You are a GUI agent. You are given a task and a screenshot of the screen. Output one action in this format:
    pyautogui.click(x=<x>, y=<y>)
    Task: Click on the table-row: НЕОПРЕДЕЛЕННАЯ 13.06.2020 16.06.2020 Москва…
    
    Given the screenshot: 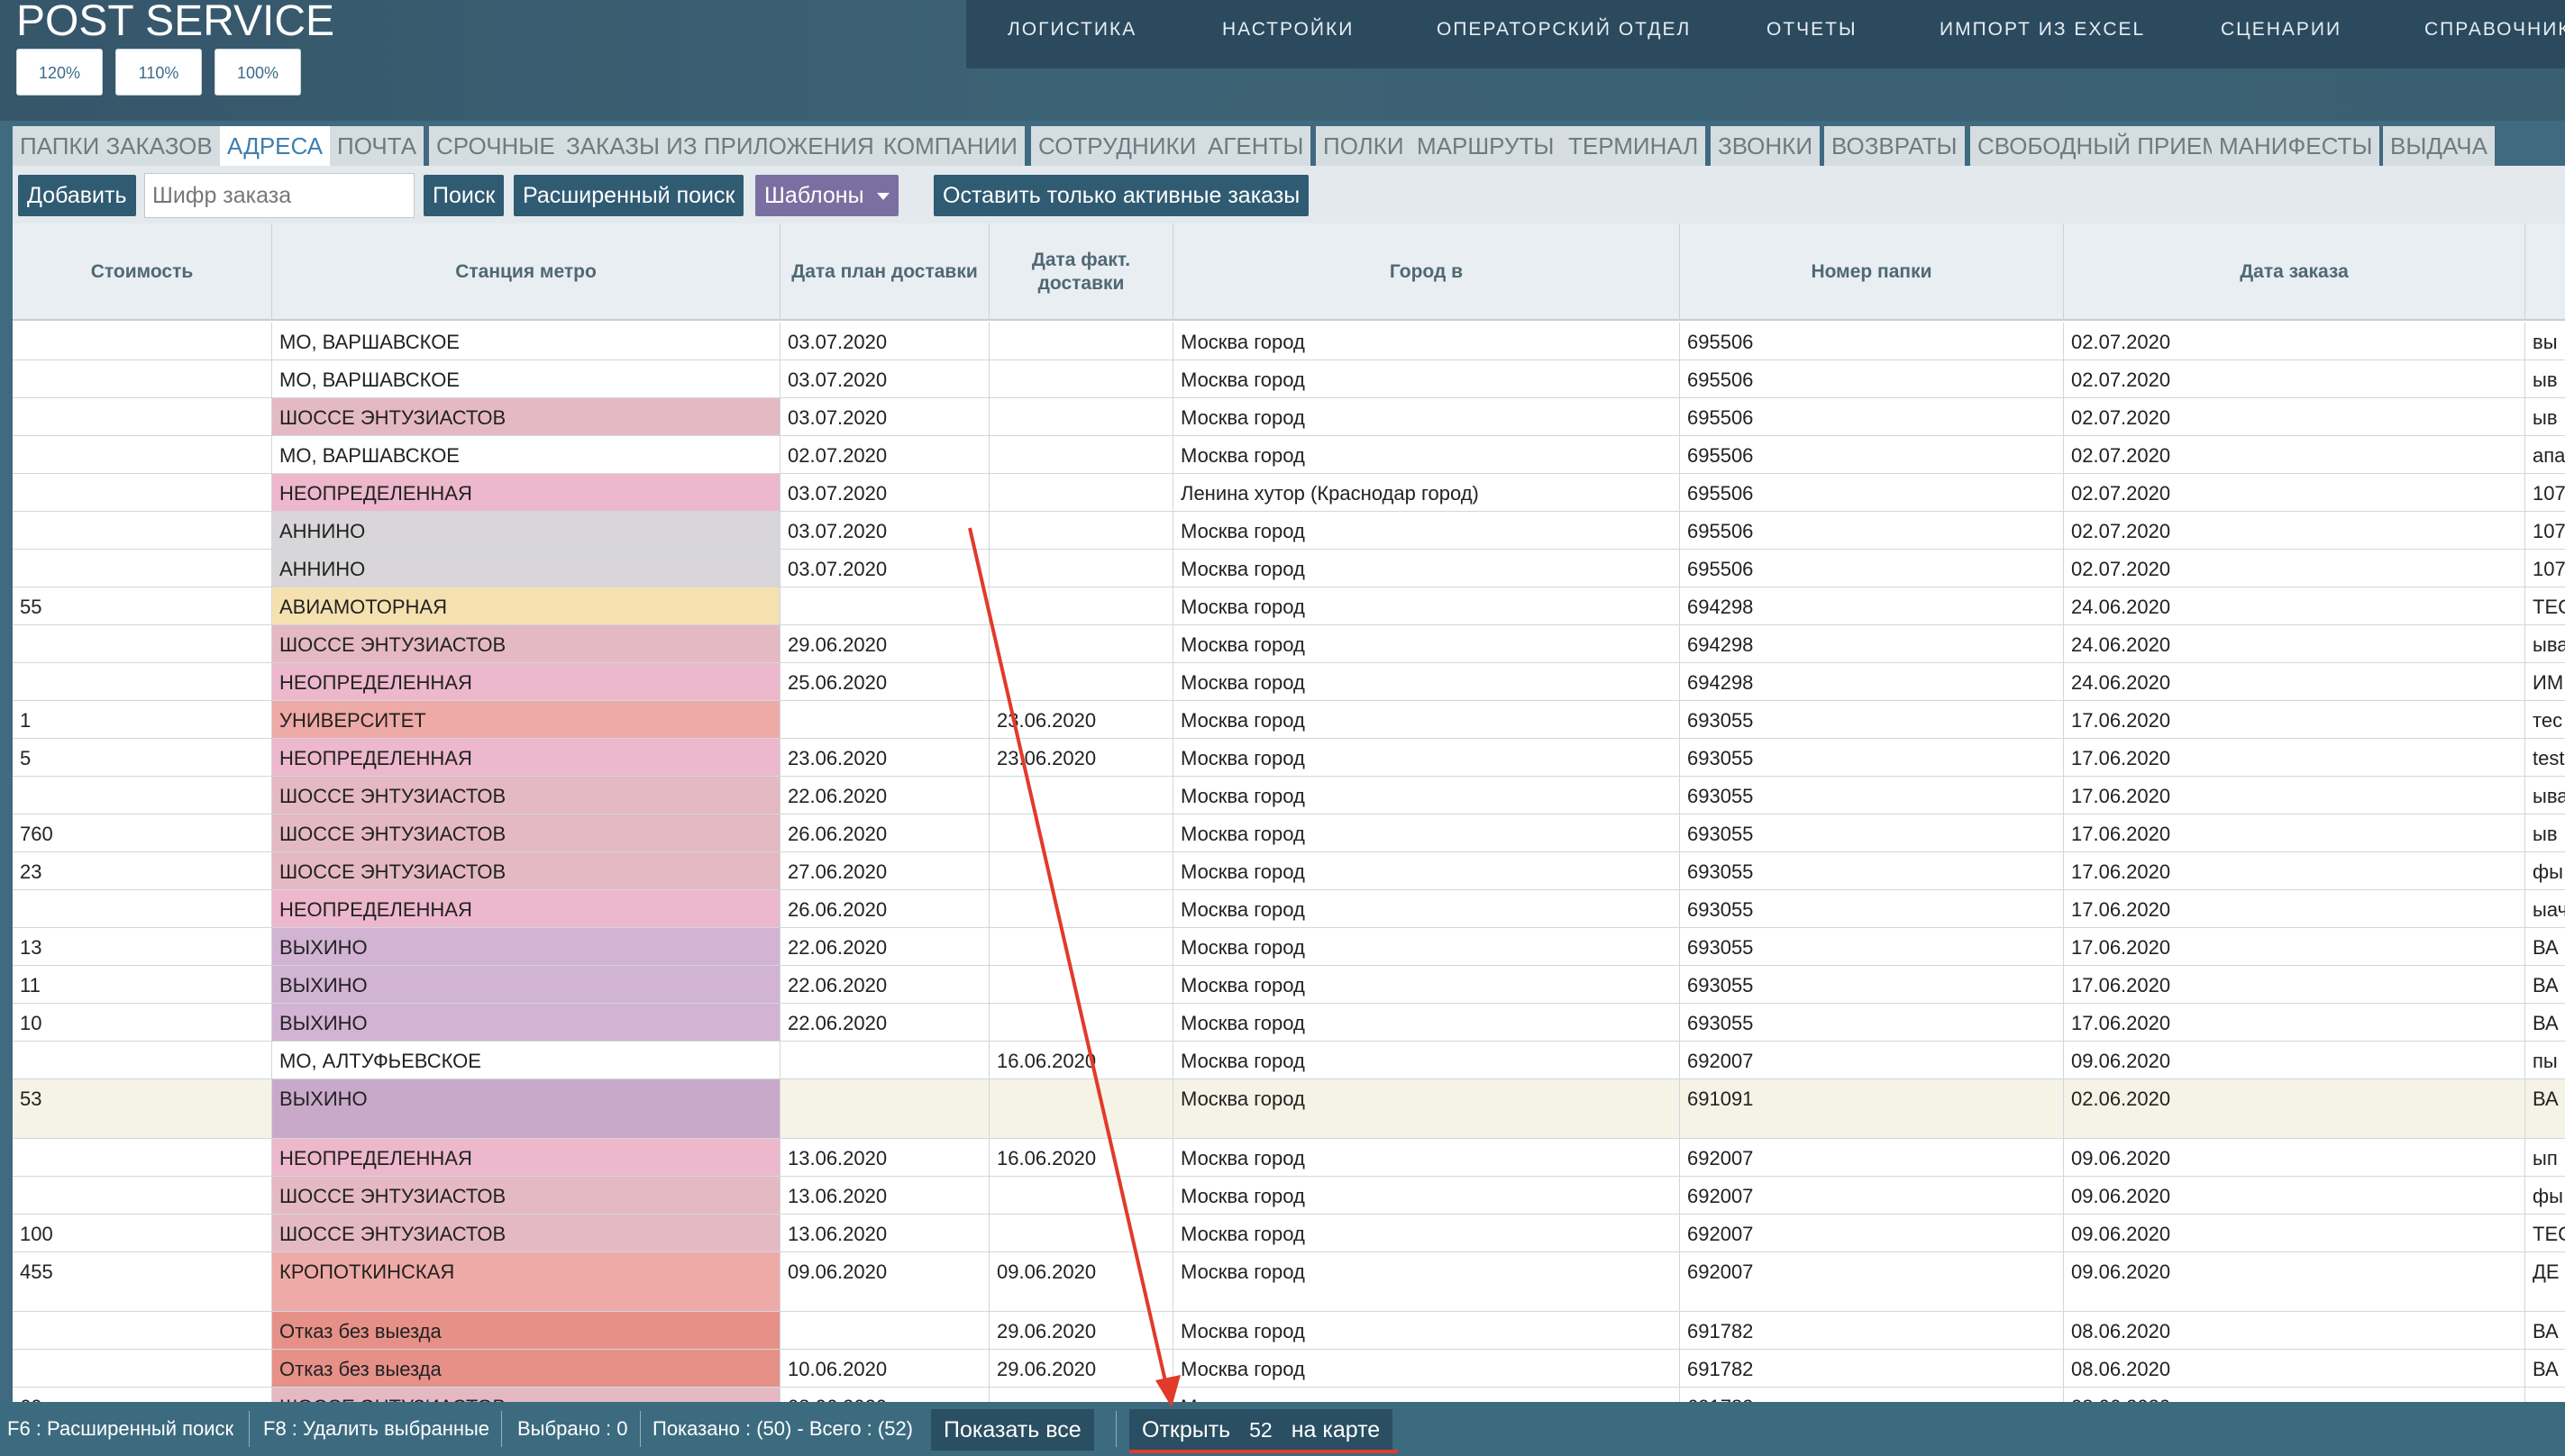 What is the action you would take?
    pyautogui.click(x=1289, y=1158)
    